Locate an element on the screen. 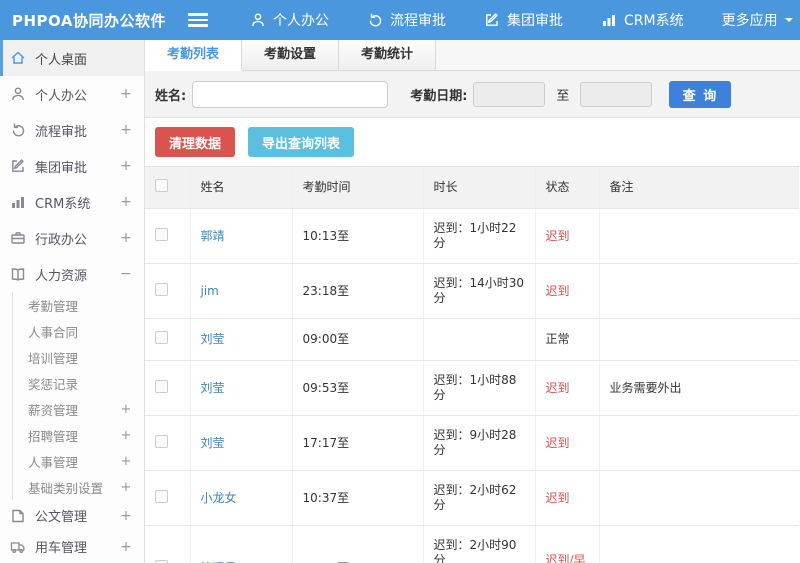 The image size is (800, 563). app-logo: PHPOA协同办公软件 is located at coordinates (89, 20).